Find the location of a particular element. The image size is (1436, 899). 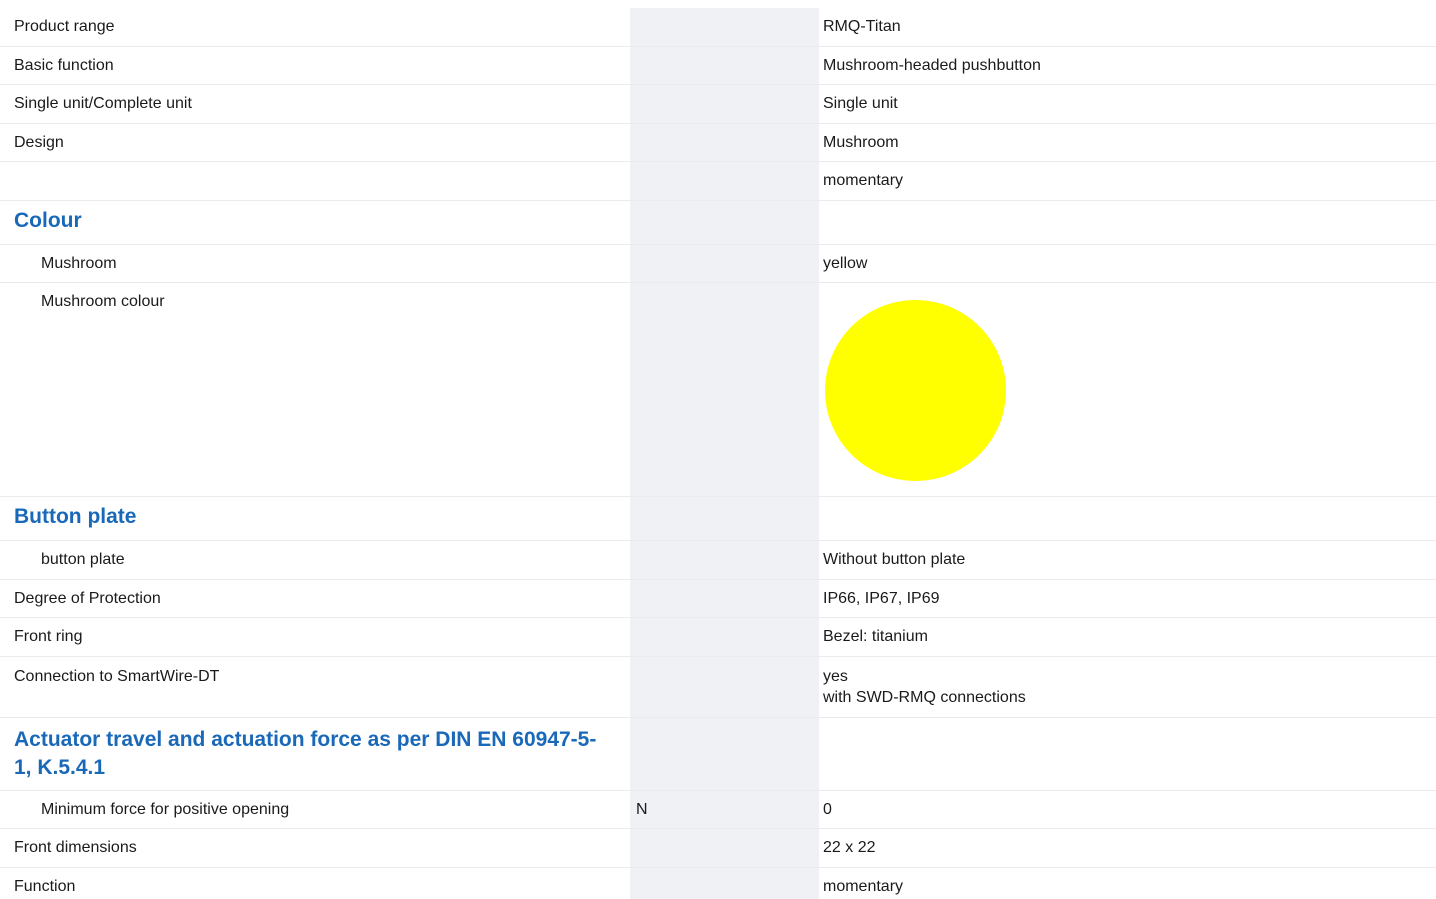

spec-label is located at coordinates (315, 181).